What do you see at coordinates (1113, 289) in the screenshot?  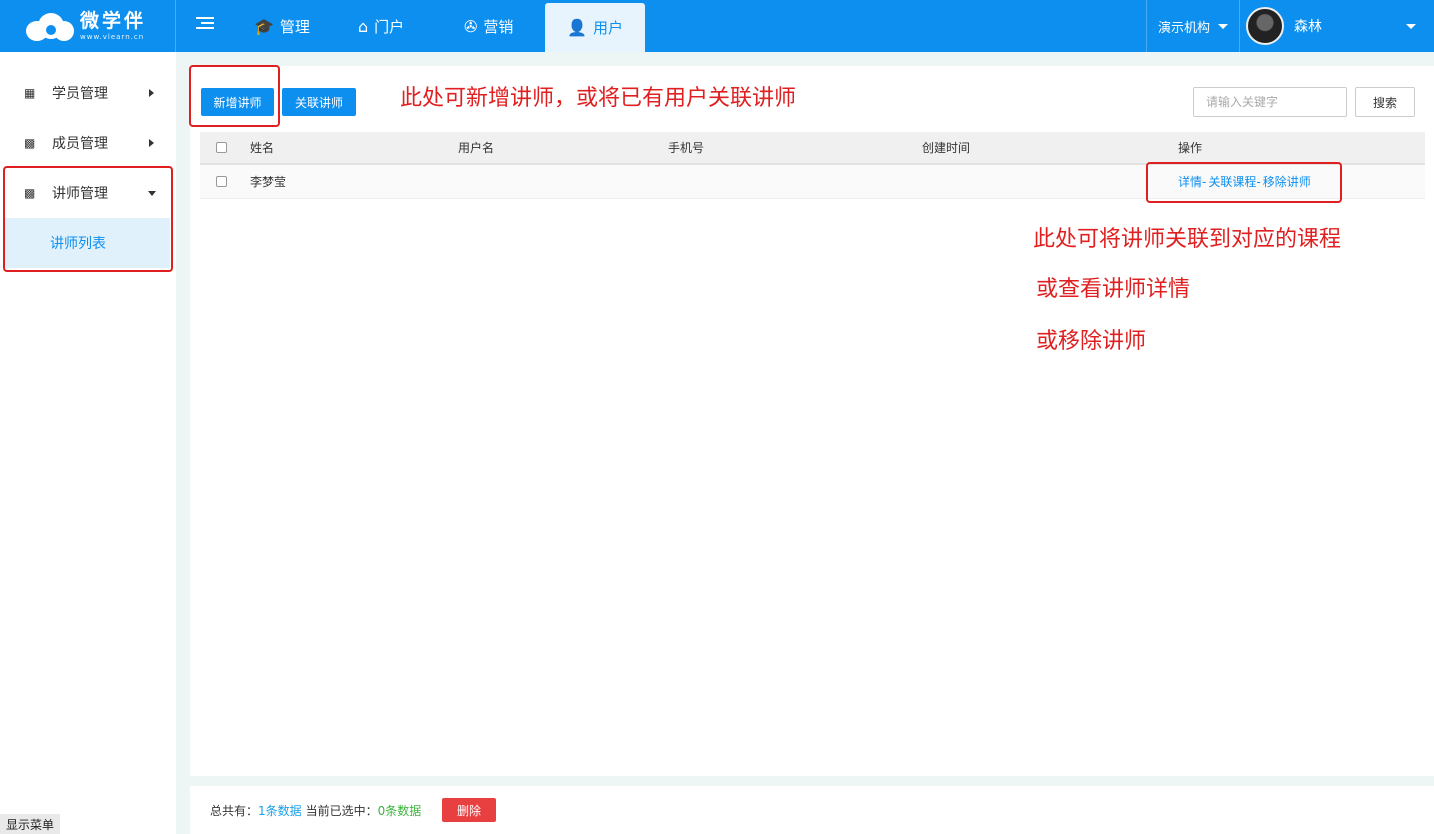 I see `annotation-line2: 或查看讲师详情` at bounding box center [1113, 289].